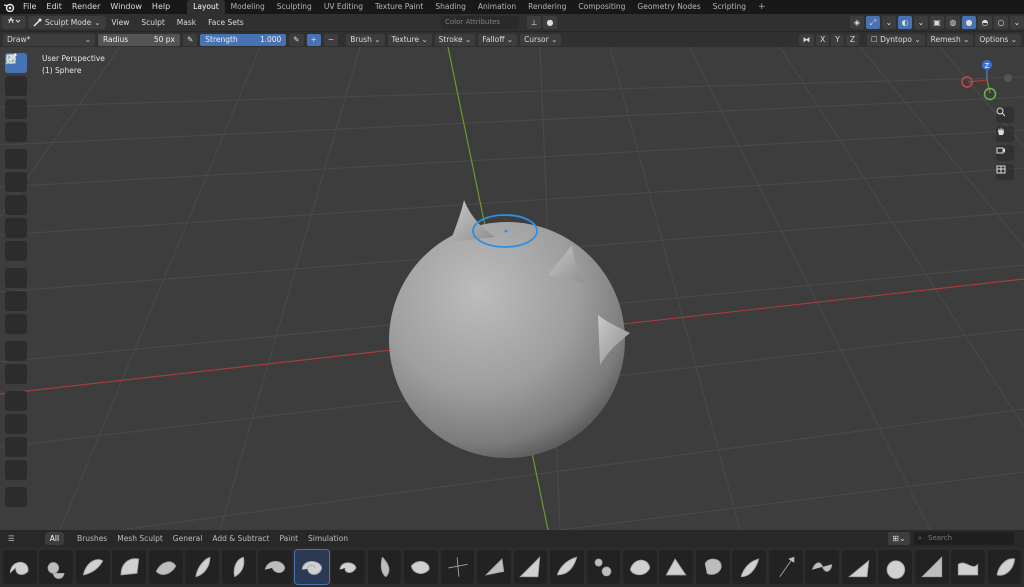 This screenshot has height=587, width=1024. What do you see at coordinates (14, 22) in the screenshot?
I see `editor-type-button` at bounding box center [14, 22].